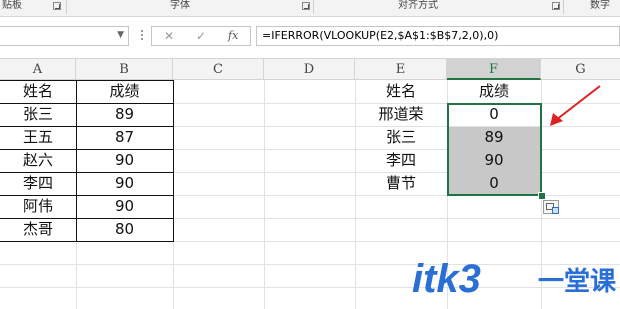  I want to click on column-header-row: A B C D E F G, so click(310, 69).